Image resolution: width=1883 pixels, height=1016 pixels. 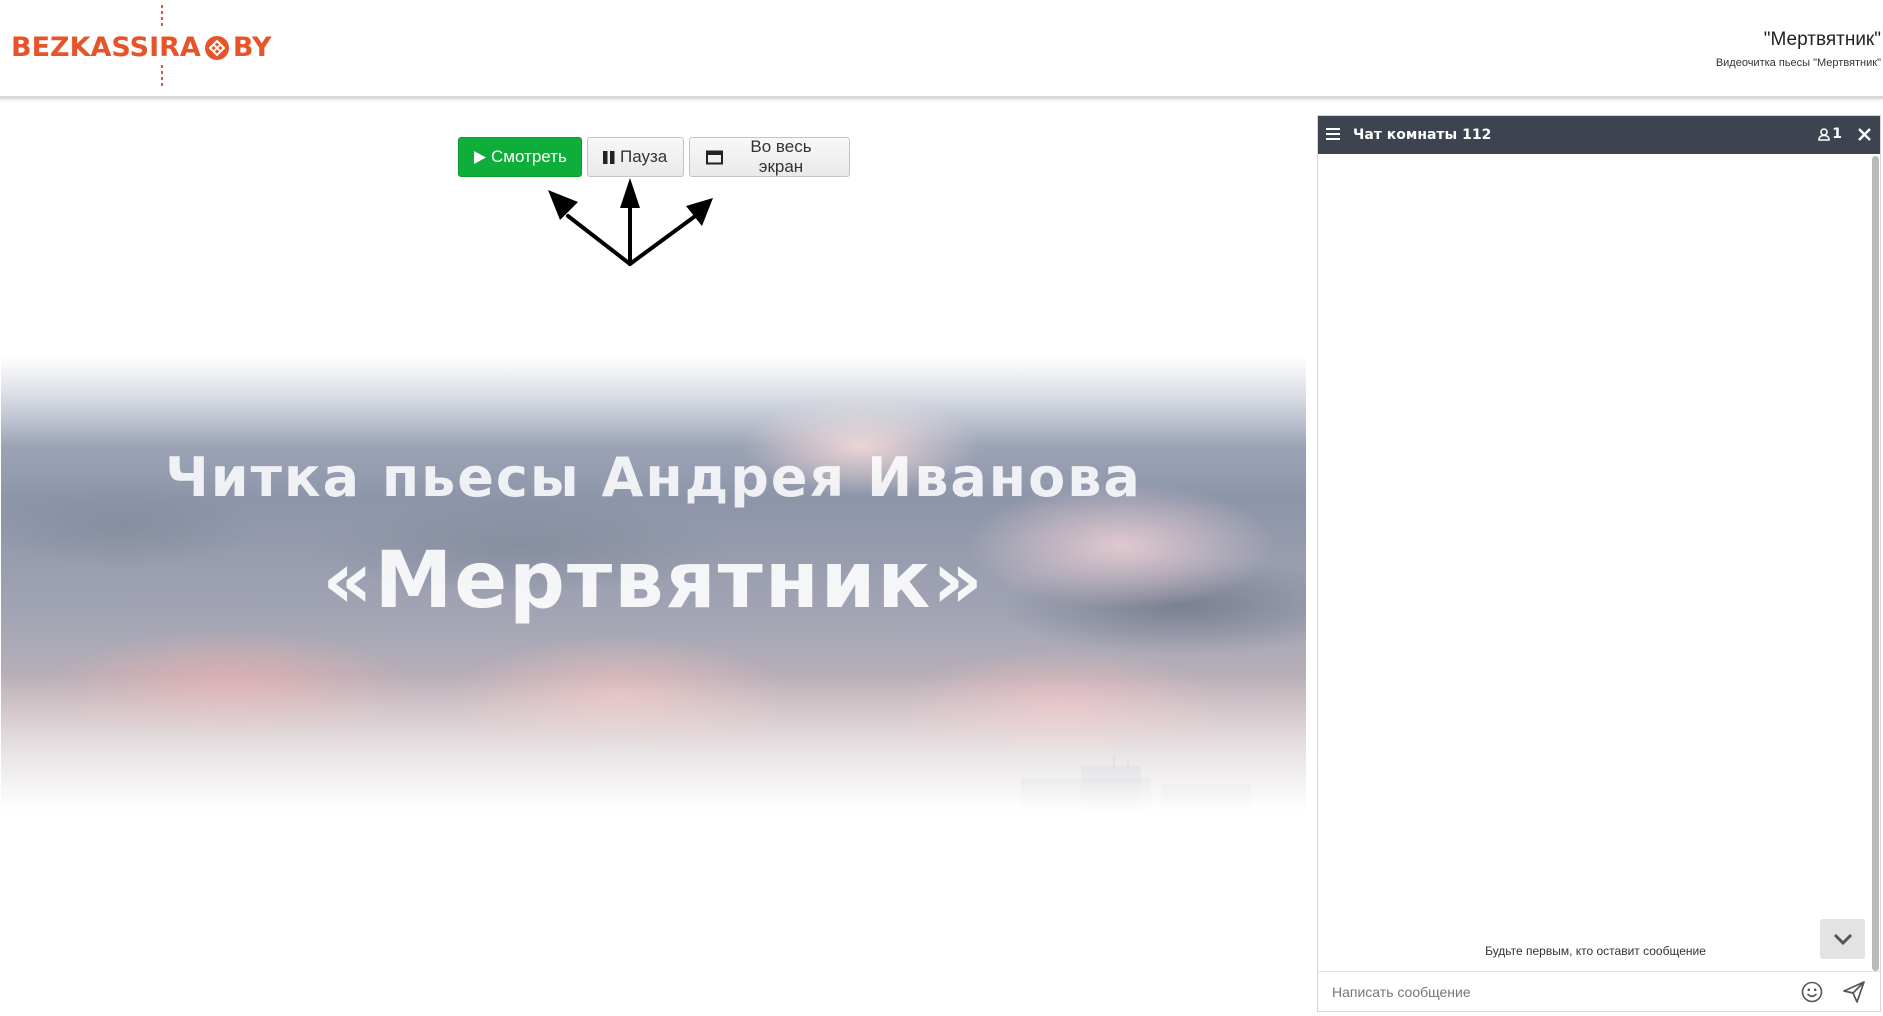 I want to click on annotation-arrows, so click(x=630, y=222).